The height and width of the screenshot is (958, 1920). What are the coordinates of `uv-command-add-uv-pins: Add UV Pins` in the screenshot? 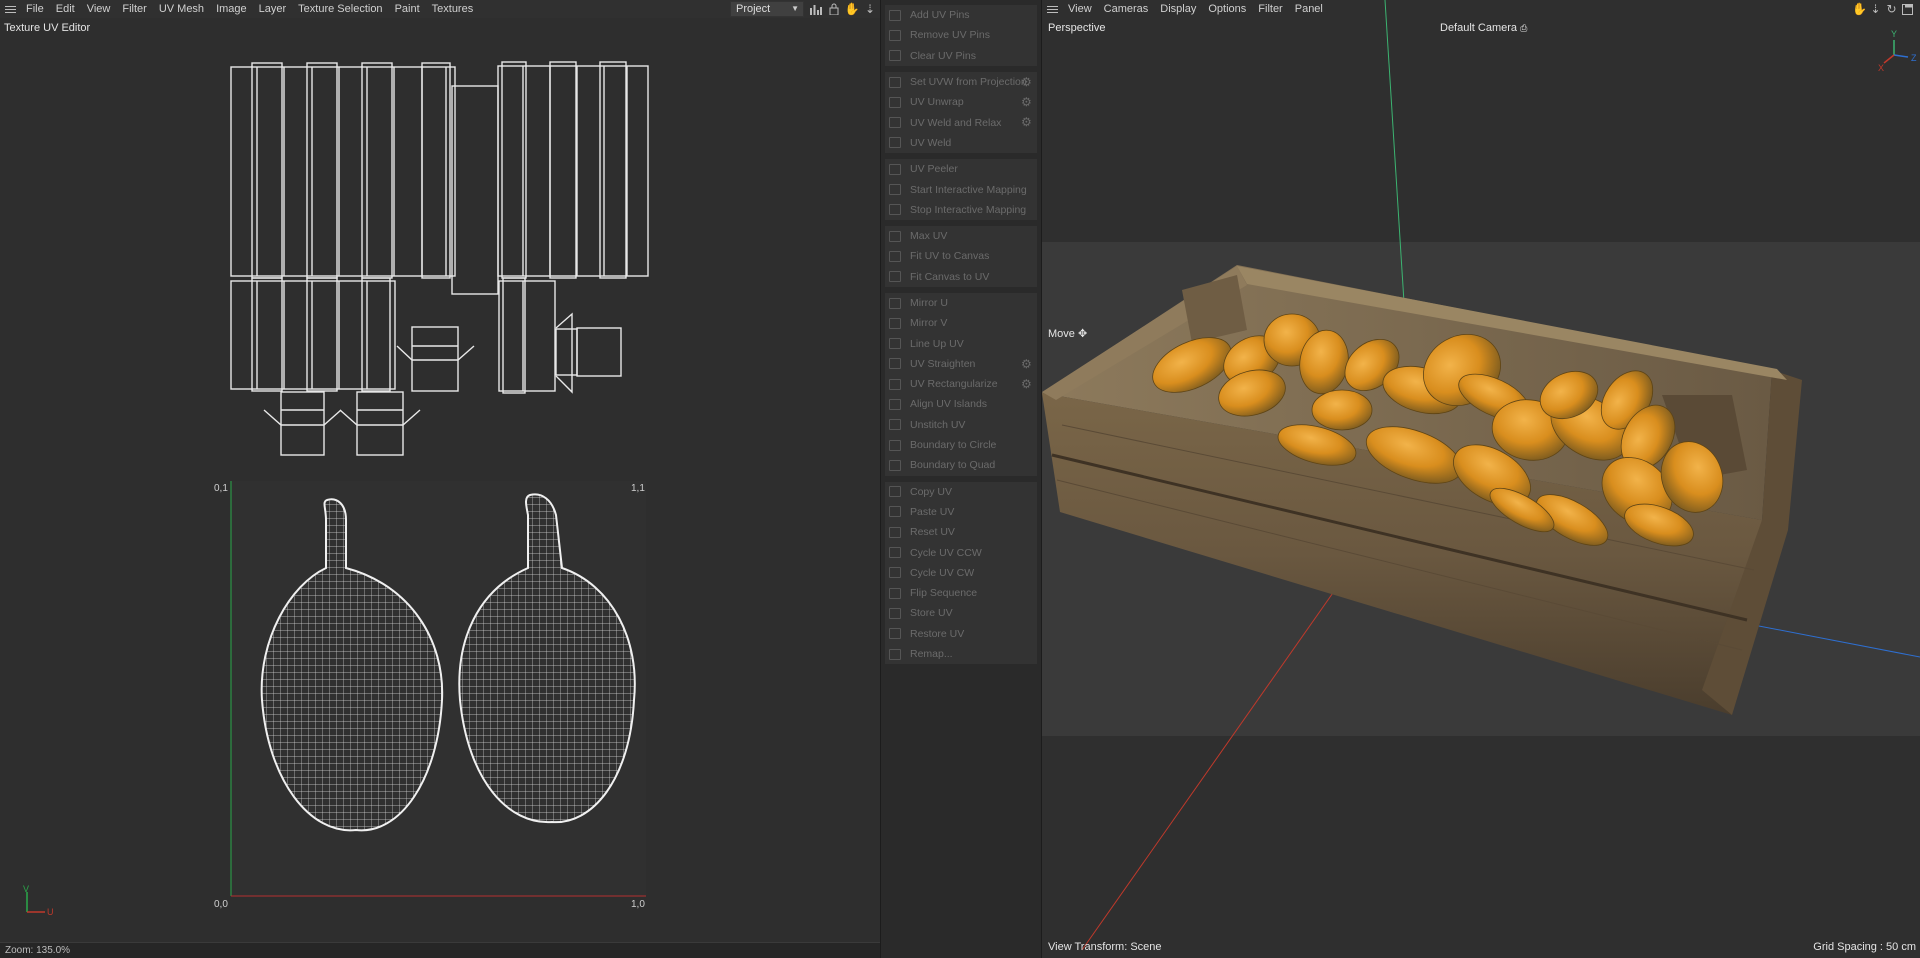 It's located at (961, 15).